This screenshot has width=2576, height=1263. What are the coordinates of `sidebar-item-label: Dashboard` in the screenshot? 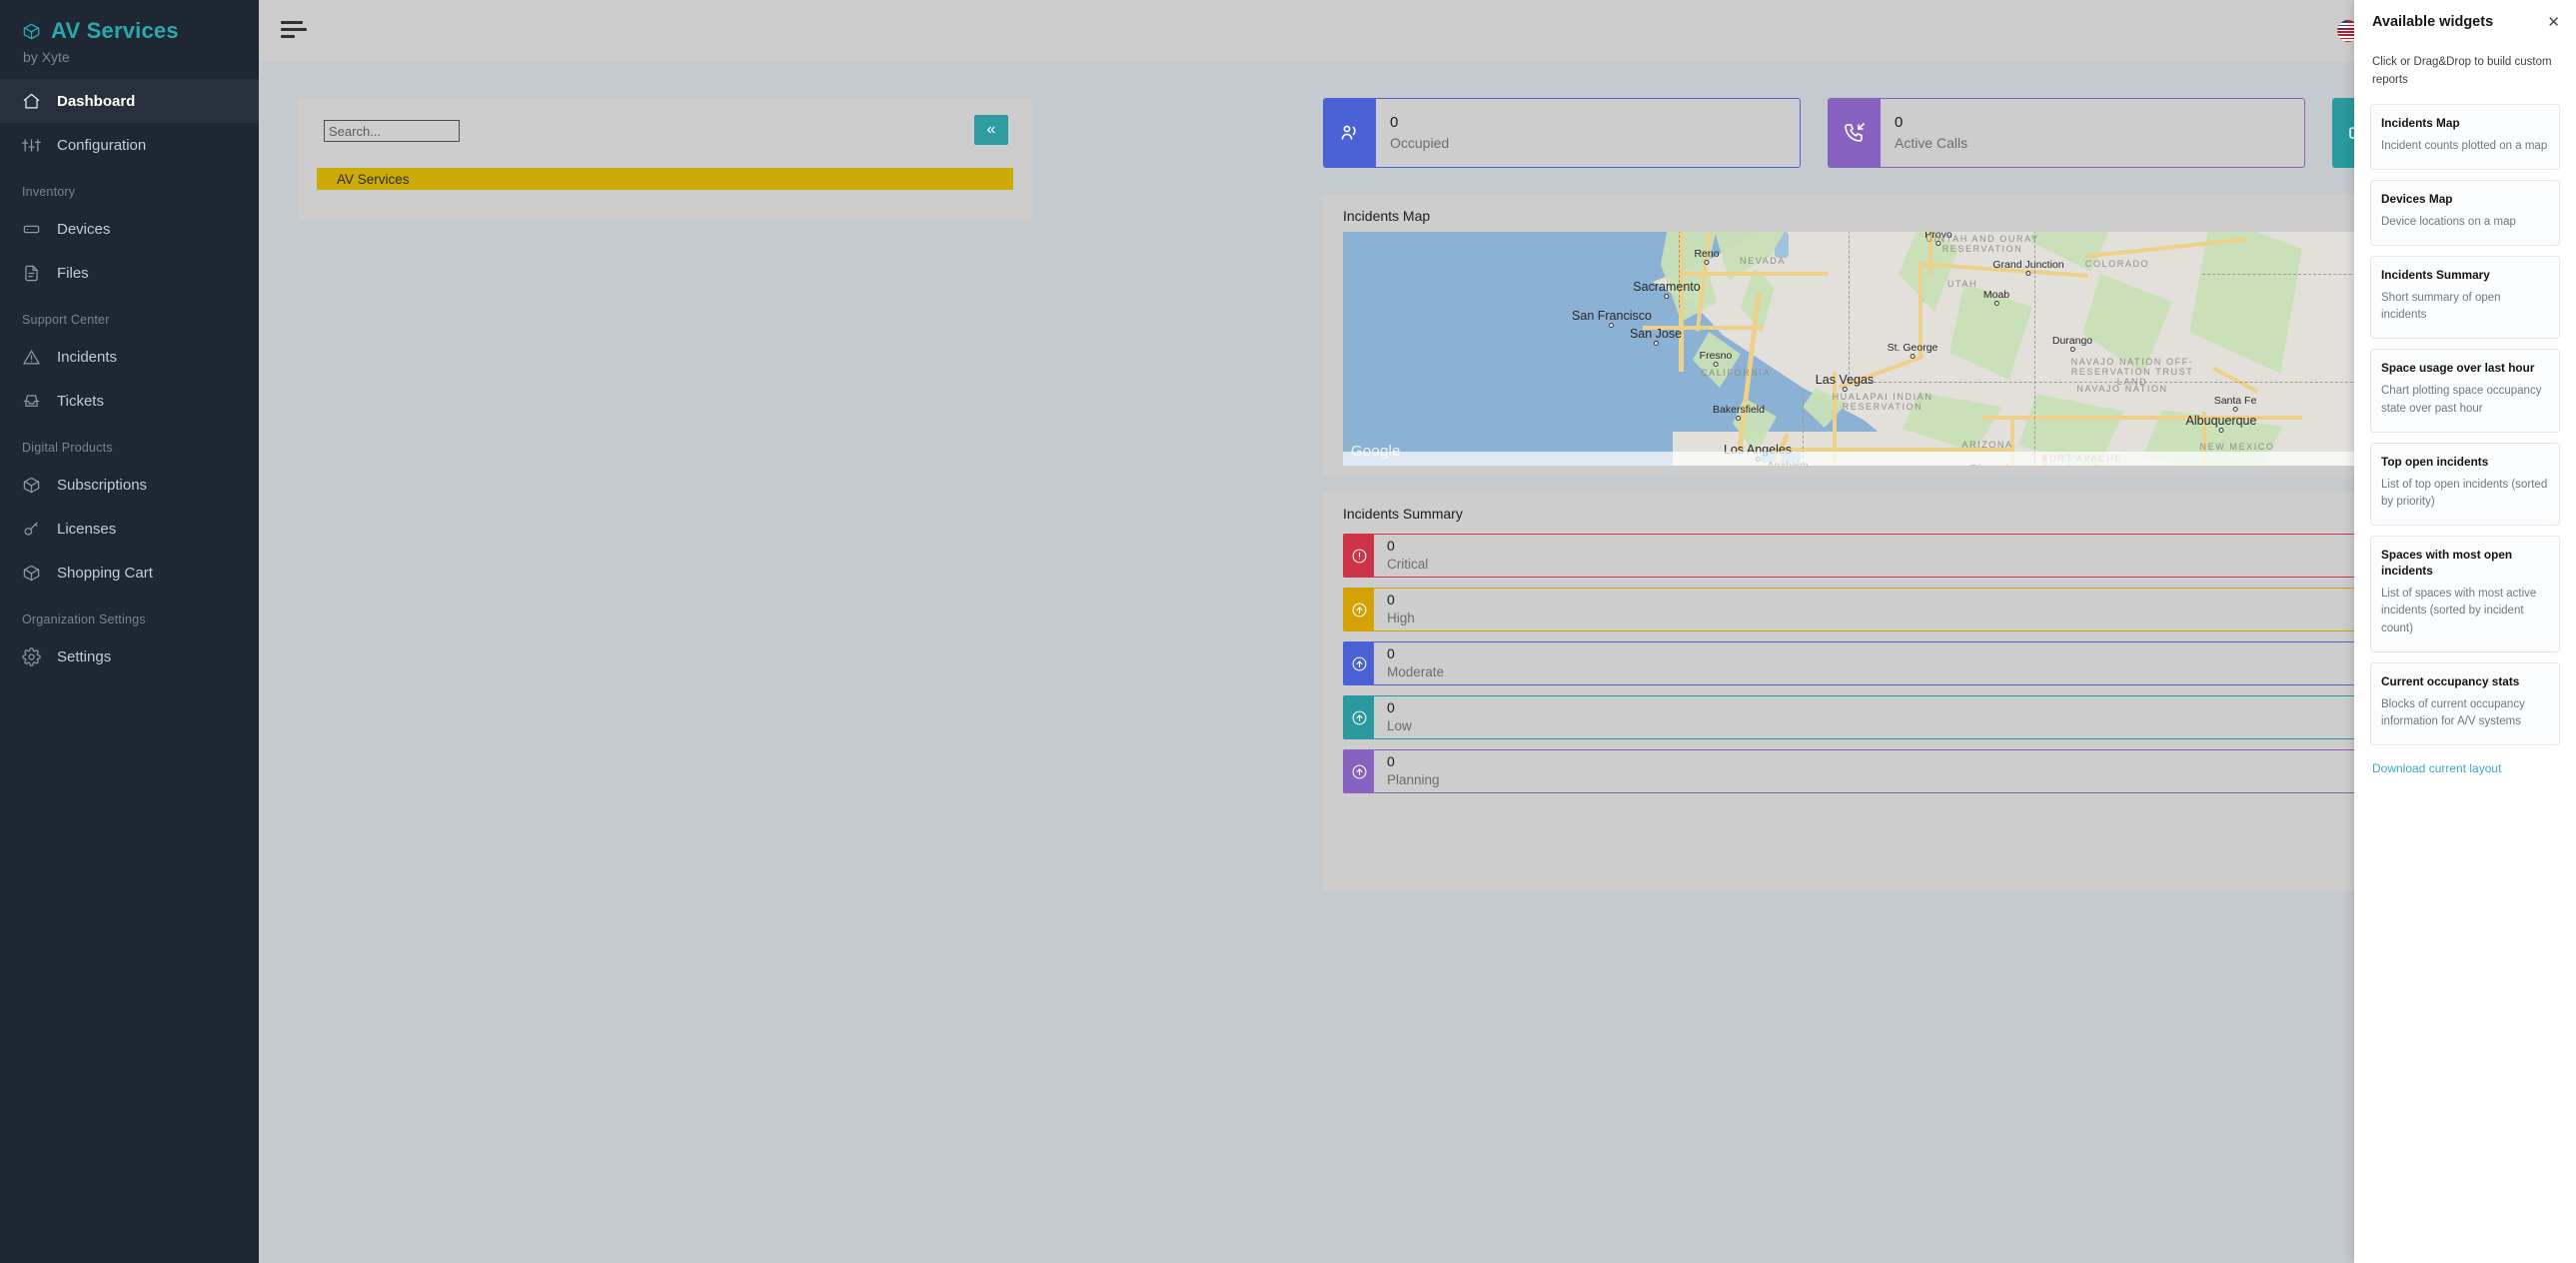 It's located at (96, 101).